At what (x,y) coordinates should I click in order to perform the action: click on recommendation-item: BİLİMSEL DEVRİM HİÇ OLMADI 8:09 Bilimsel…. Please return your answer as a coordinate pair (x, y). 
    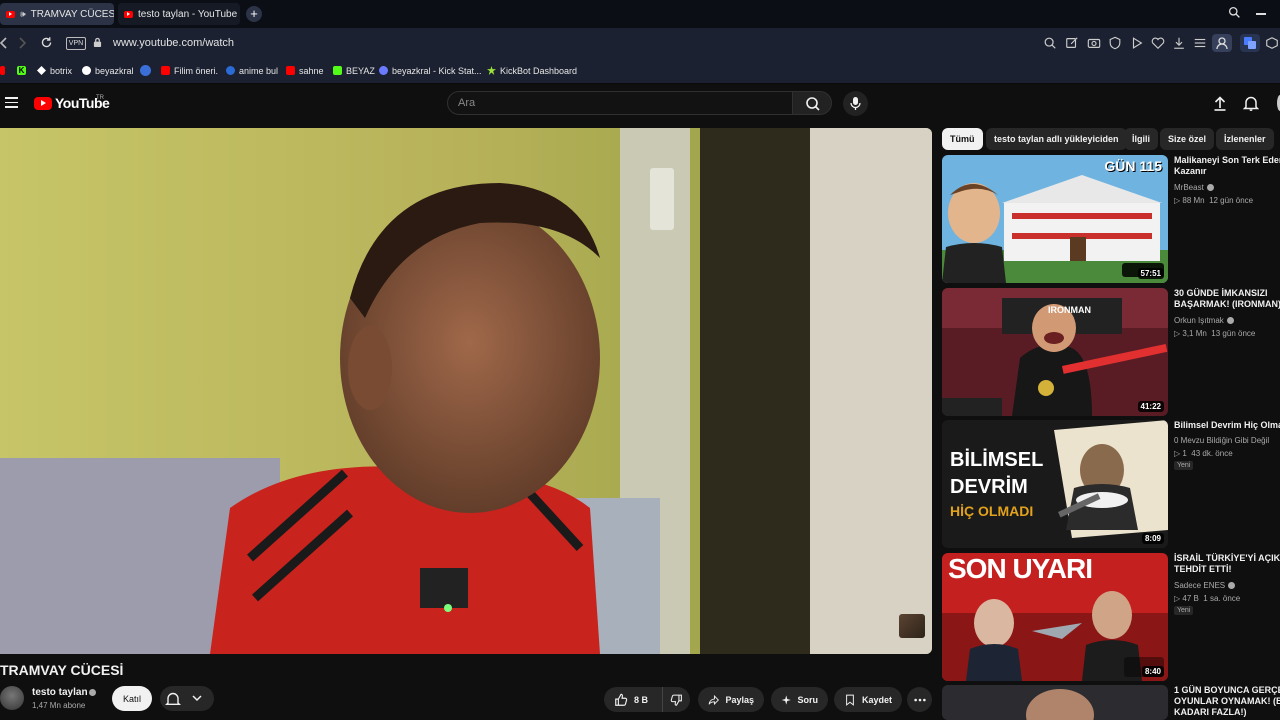
    Looking at the image, I should click on (1111, 484).